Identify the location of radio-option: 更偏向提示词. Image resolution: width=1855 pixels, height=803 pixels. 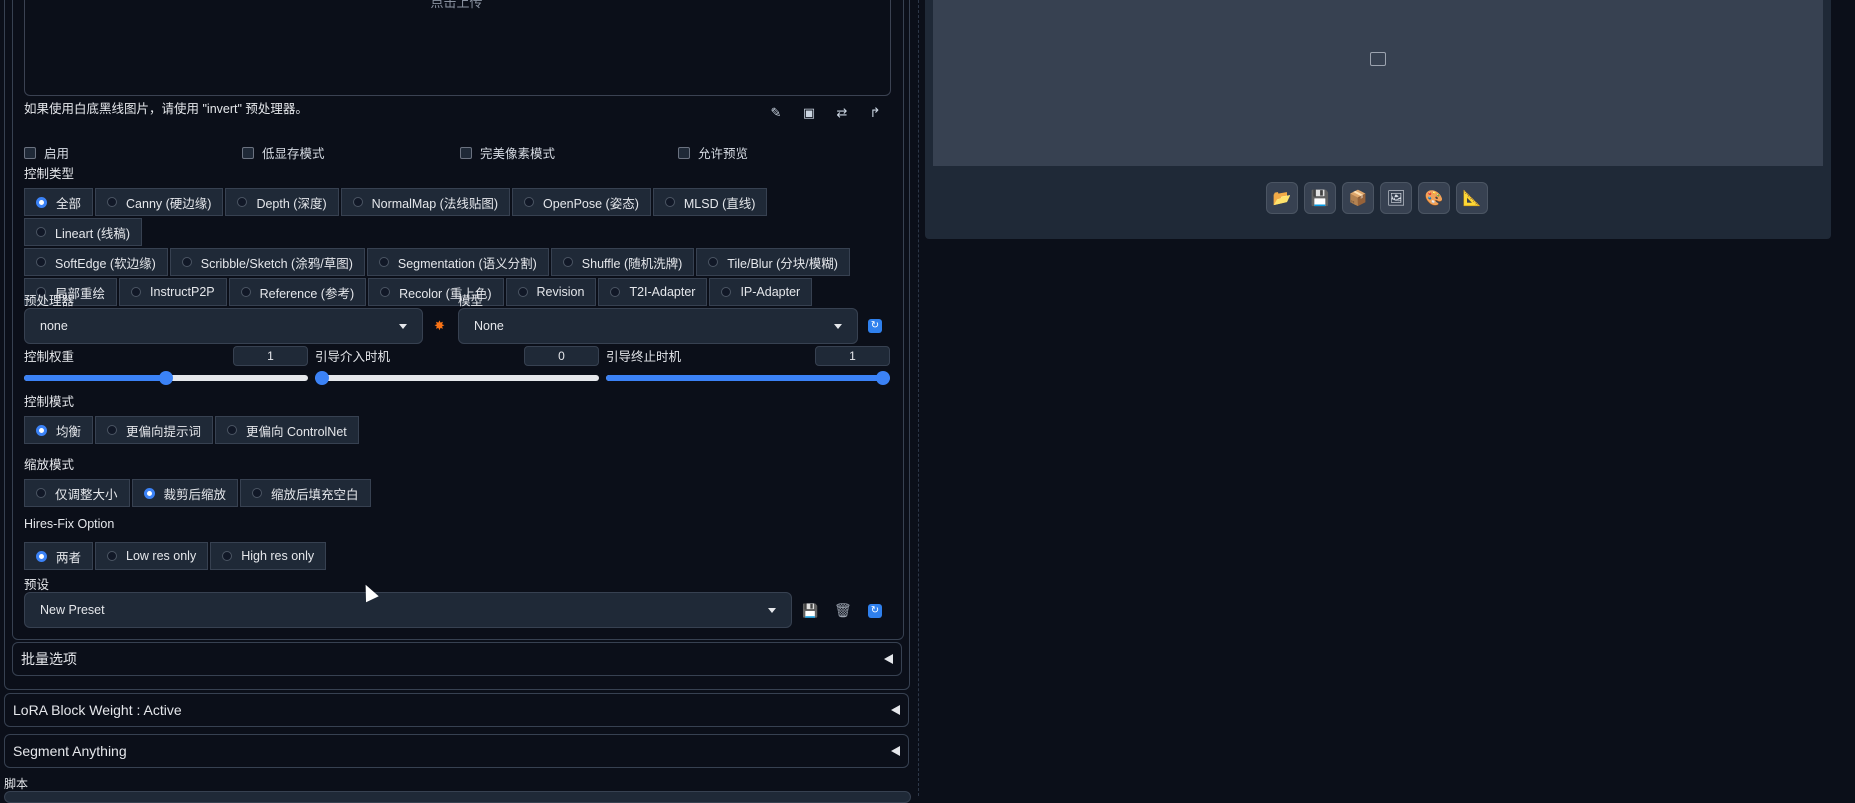
(154, 430).